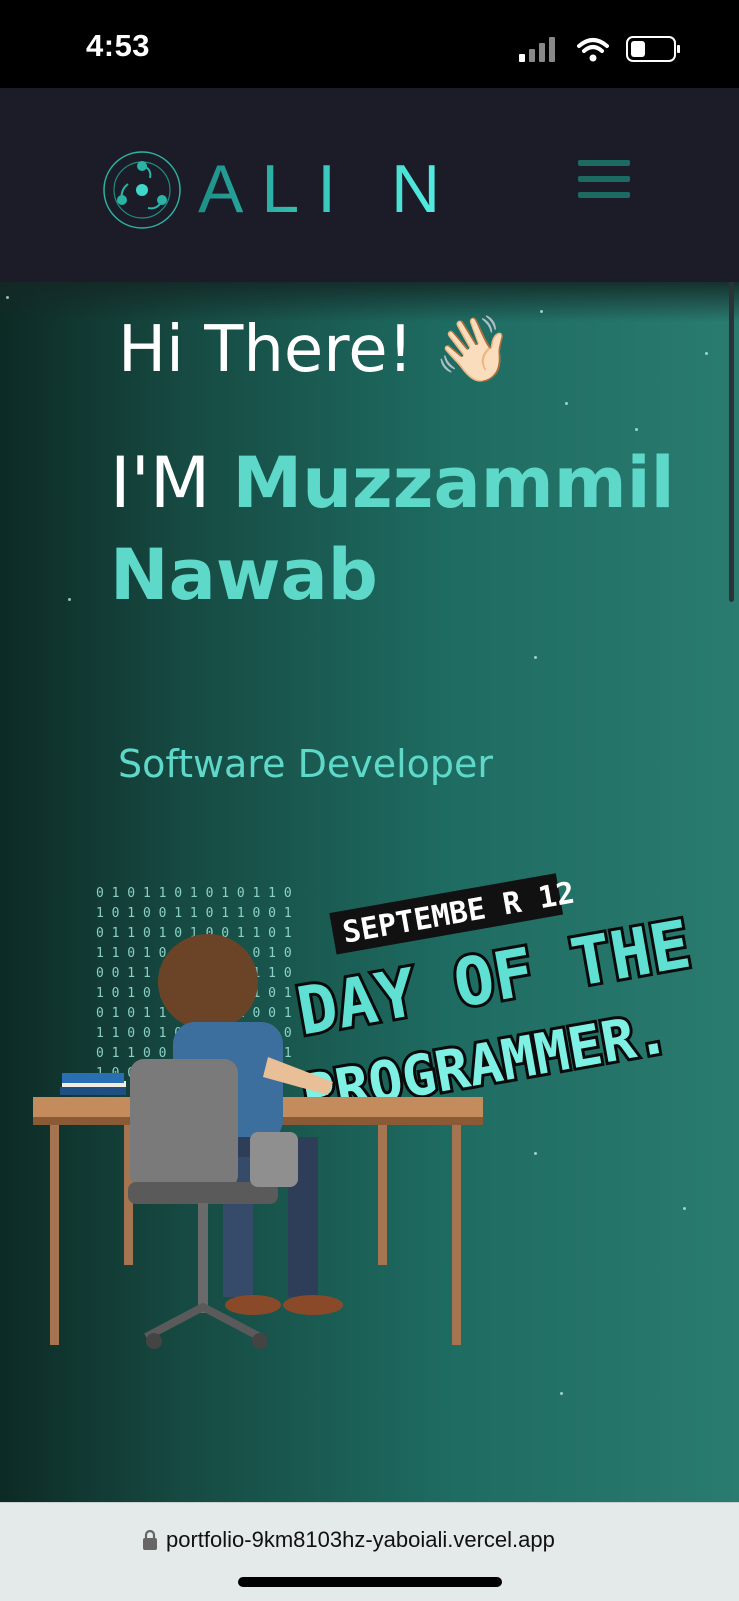 This screenshot has width=739, height=1601. What do you see at coordinates (142, 190) in the screenshot?
I see `logo-emblem-icon` at bounding box center [142, 190].